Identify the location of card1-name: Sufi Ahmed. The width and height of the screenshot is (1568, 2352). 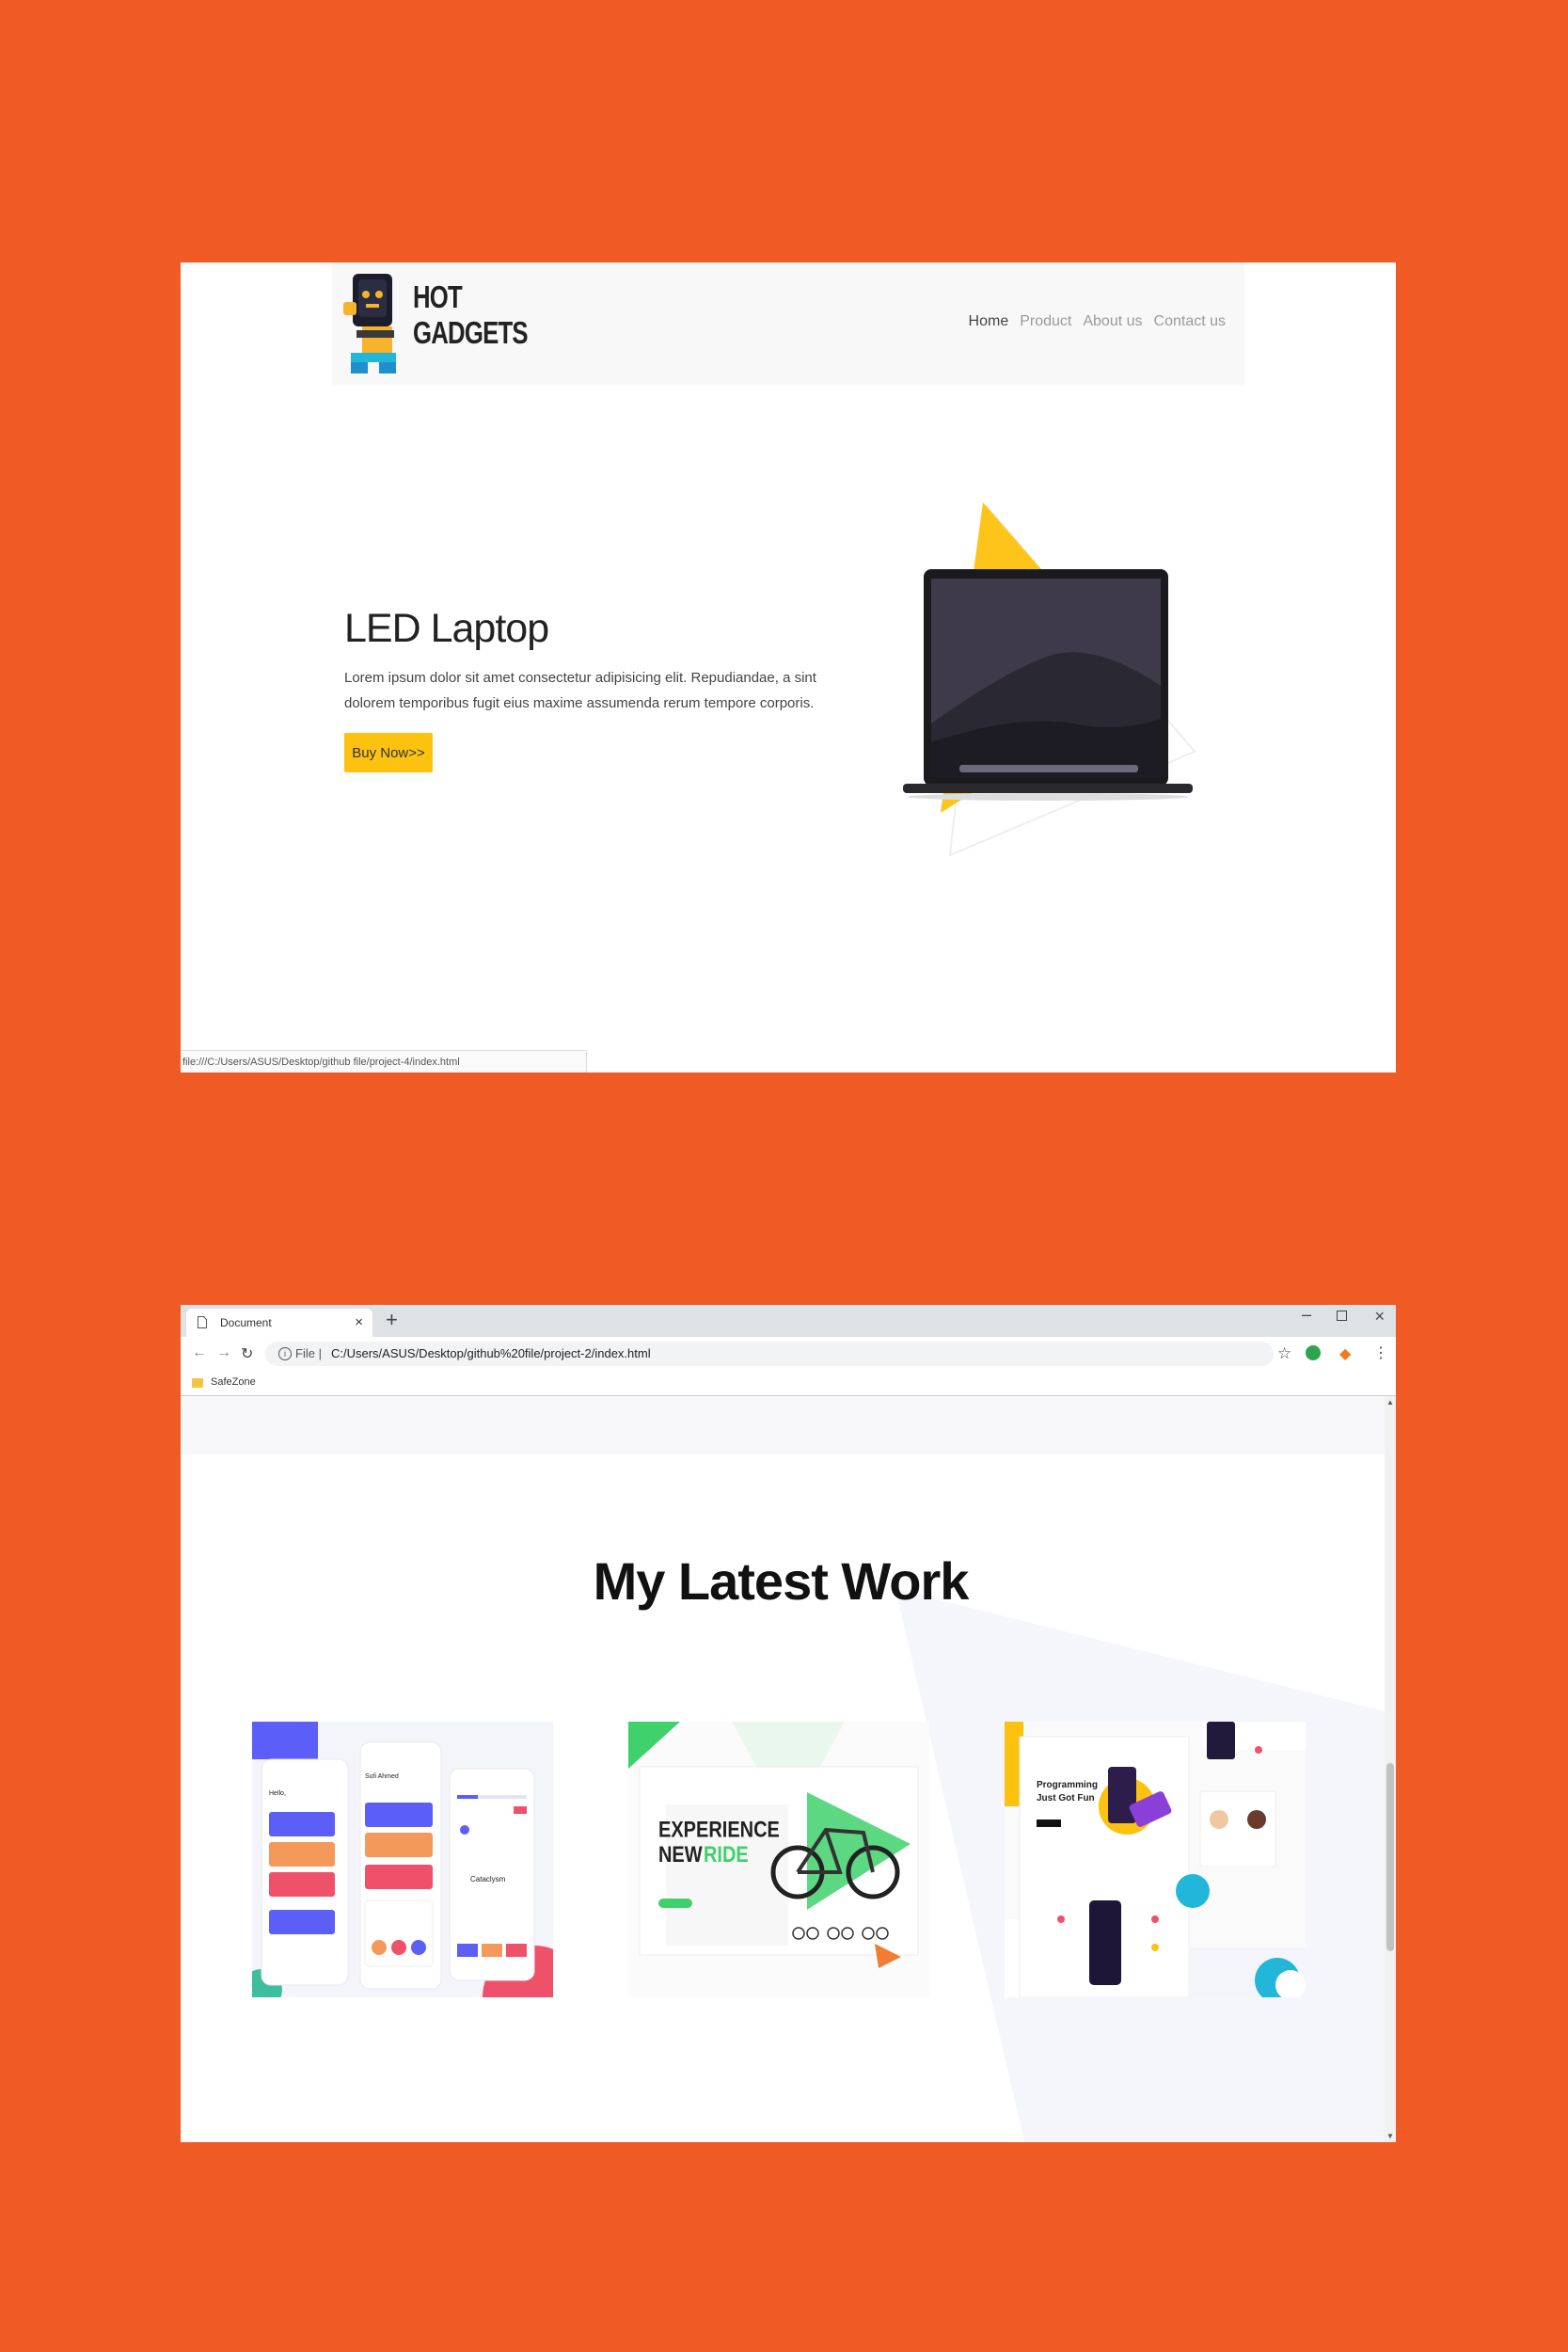
(382, 1776).